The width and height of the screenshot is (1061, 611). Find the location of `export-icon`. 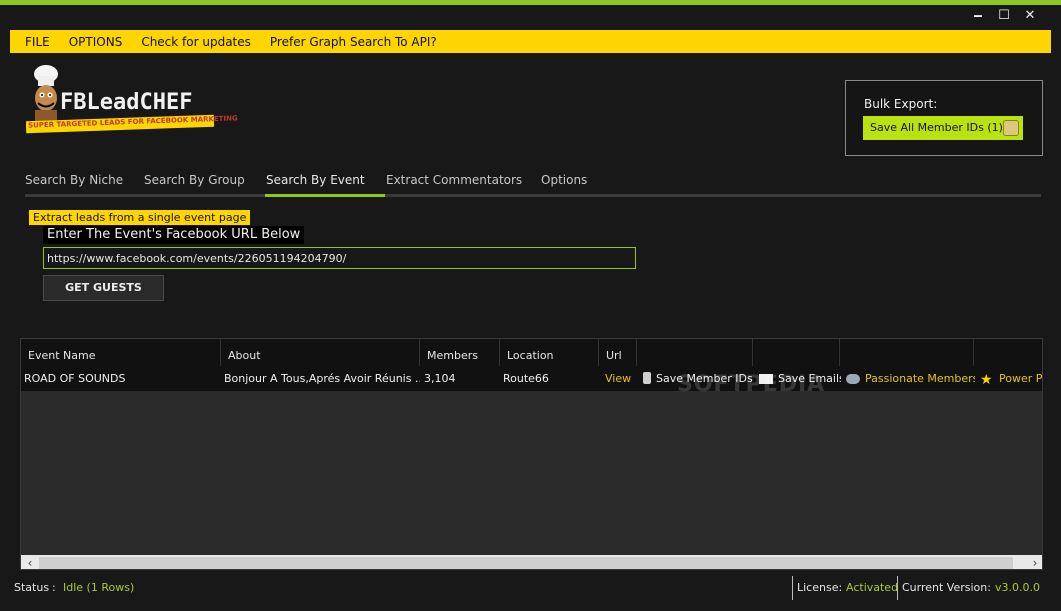

export-icon is located at coordinates (1011, 128).